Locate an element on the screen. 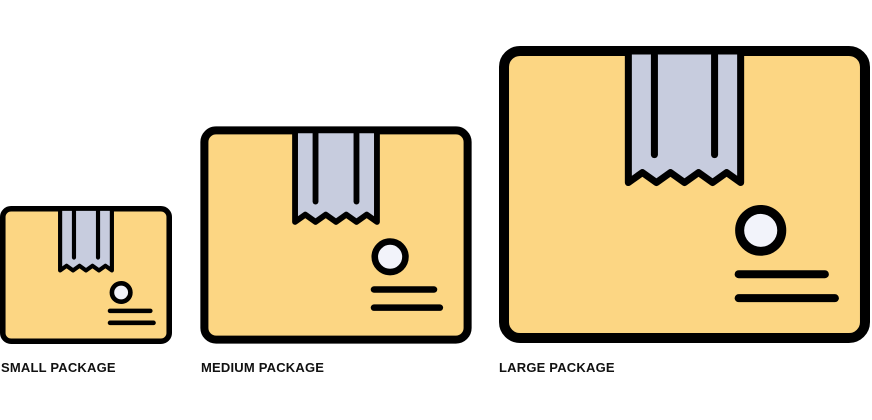 Image resolution: width=872 pixels, height=420 pixels. small-package-label: SMALL PACKAGE is located at coordinates (58, 367).